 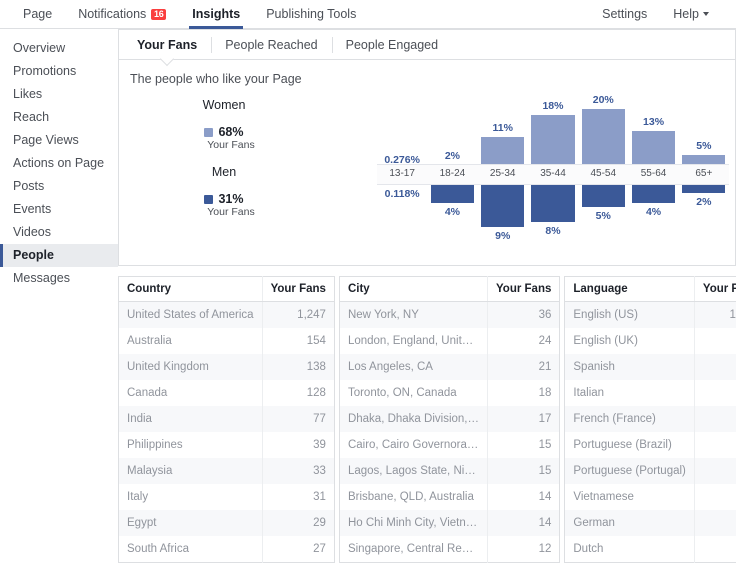 I want to click on table-row: Toronto, ON, Canada 18, so click(x=449, y=393).